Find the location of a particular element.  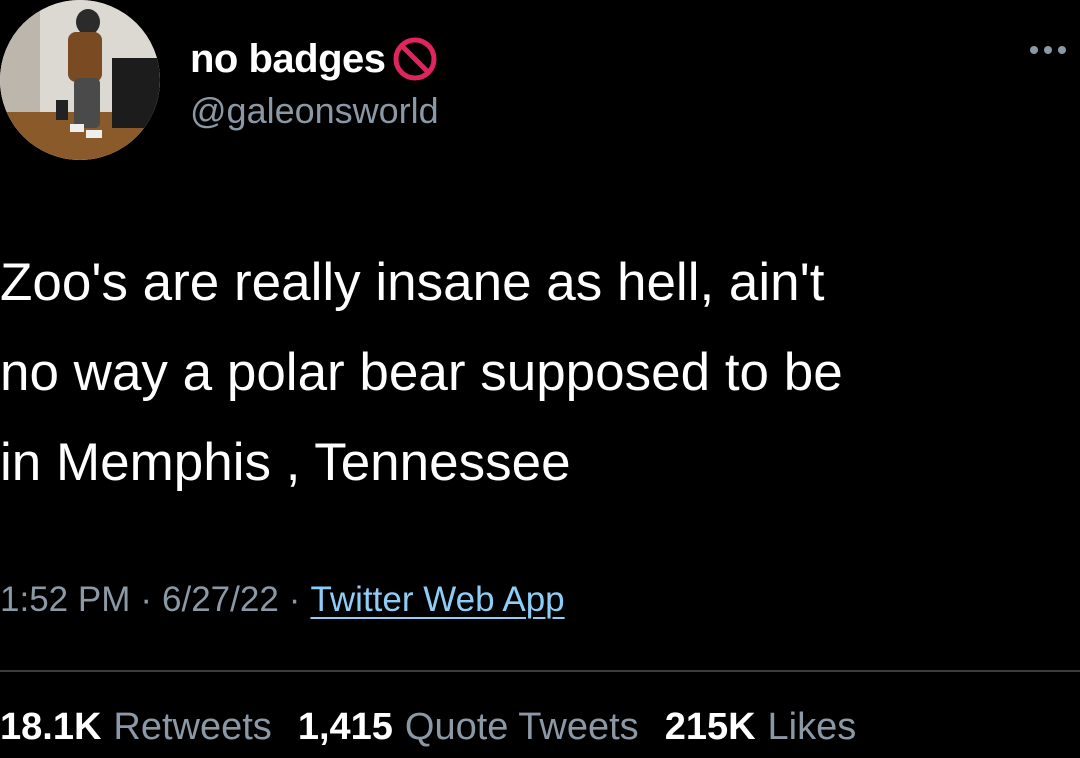

tweet-metadata: 1:52 PM · 6/27/22 · Twitter Web App is located at coordinates (282, 600).